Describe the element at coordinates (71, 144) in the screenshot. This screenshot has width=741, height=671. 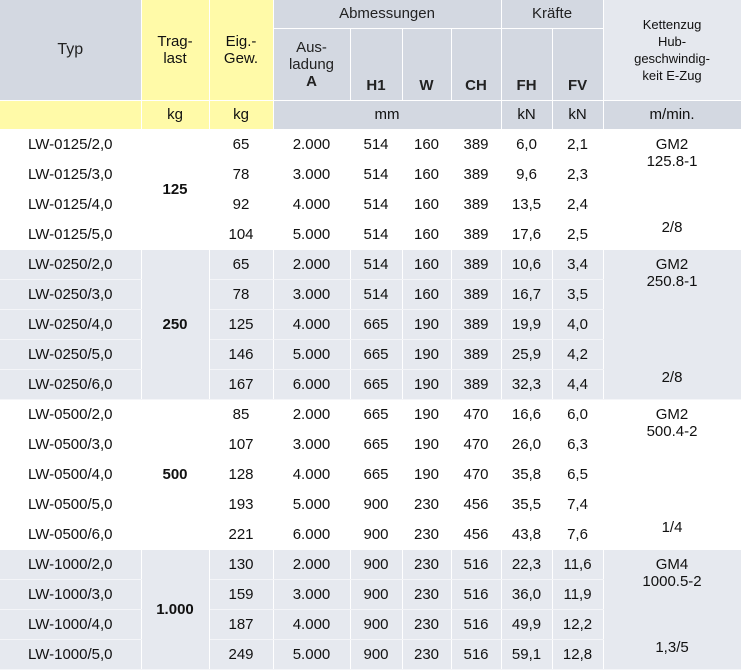
I see `cell-typ: LW-0125/2,0` at that location.